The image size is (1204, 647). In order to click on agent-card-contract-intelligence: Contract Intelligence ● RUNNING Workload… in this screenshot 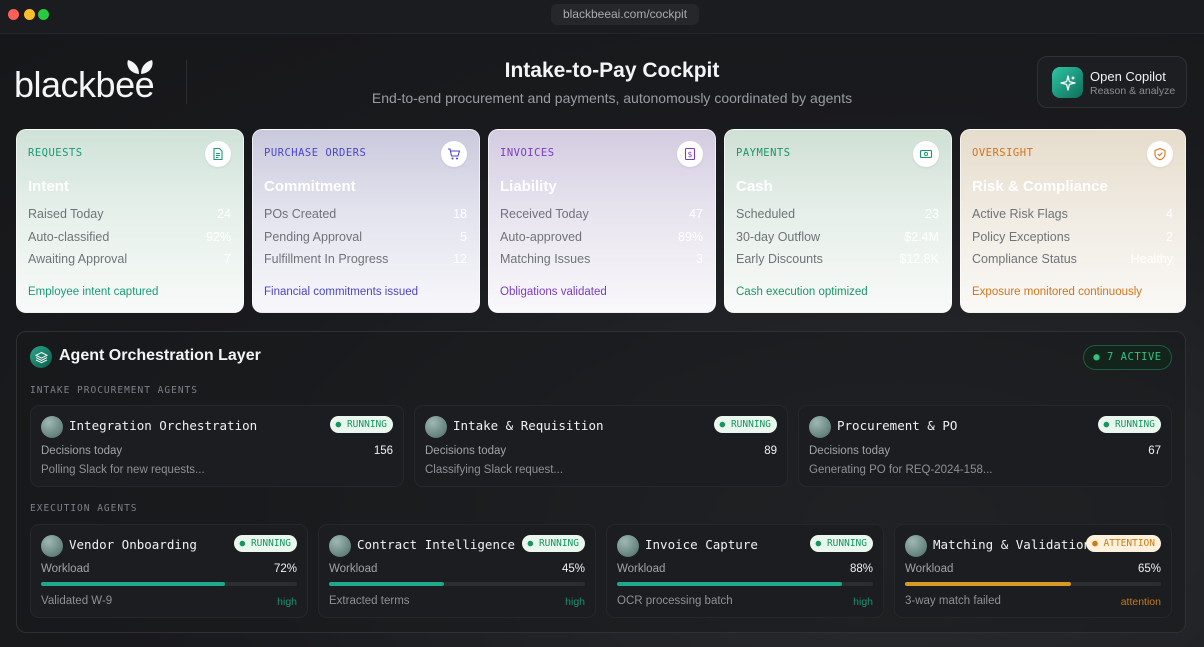, I will do `click(457, 571)`.